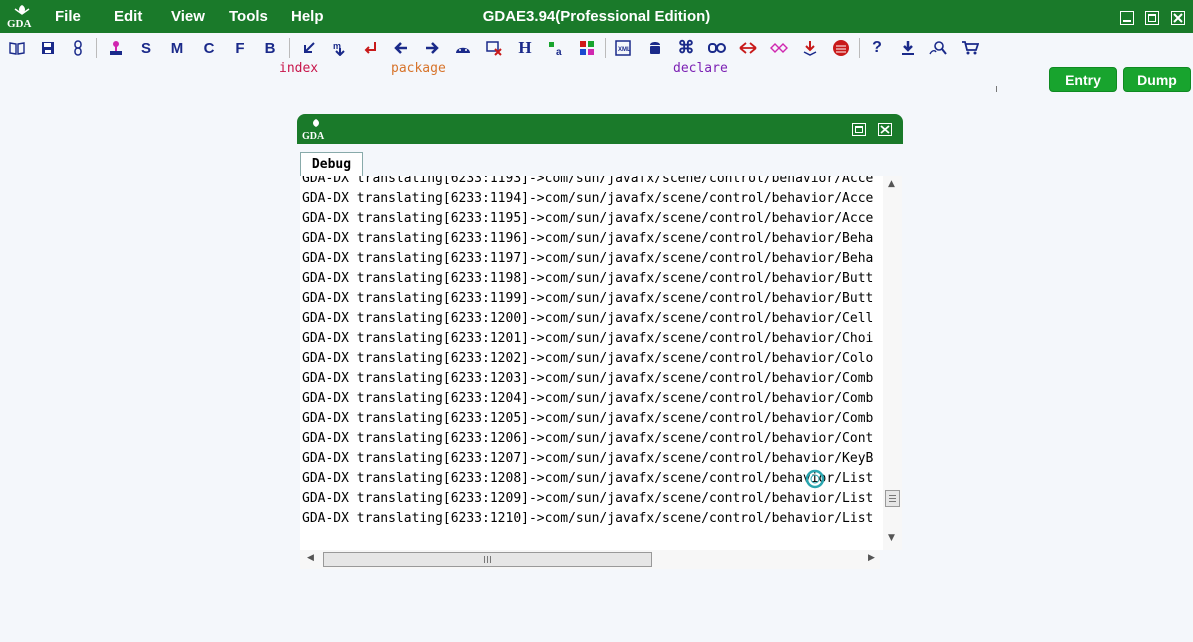  What do you see at coordinates (877, 48) in the screenshot?
I see `help-icon: ?` at bounding box center [877, 48].